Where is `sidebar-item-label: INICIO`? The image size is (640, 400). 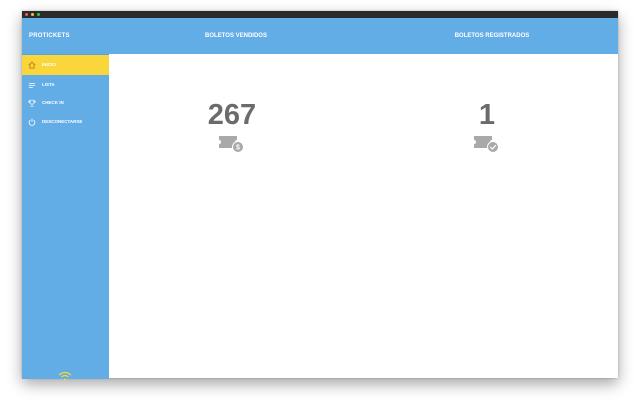
sidebar-item-label: INICIO is located at coordinates (49, 64).